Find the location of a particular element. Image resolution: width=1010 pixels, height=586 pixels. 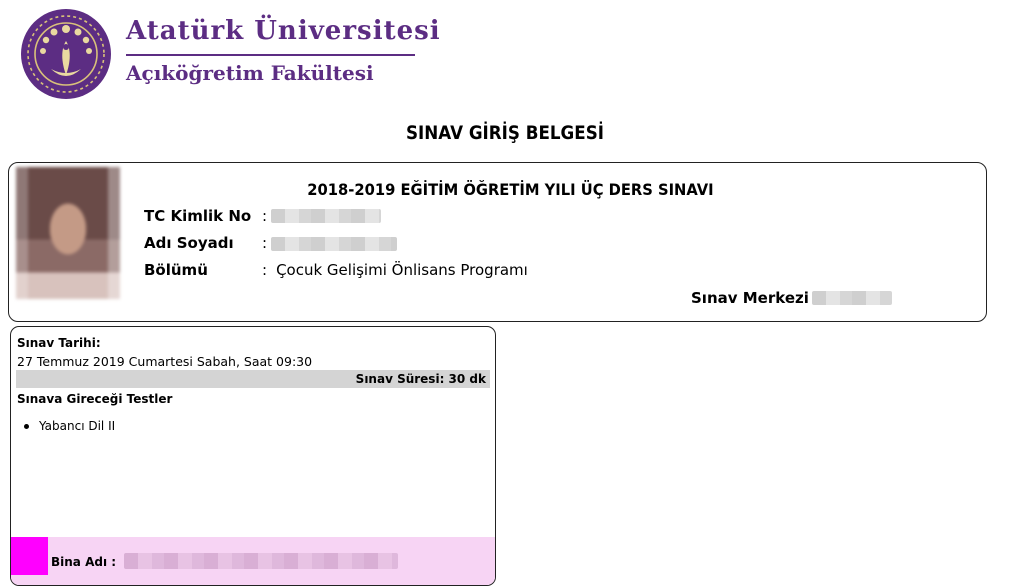

exam-duration: Sınav Süresi: 30 dk is located at coordinates (420, 379).